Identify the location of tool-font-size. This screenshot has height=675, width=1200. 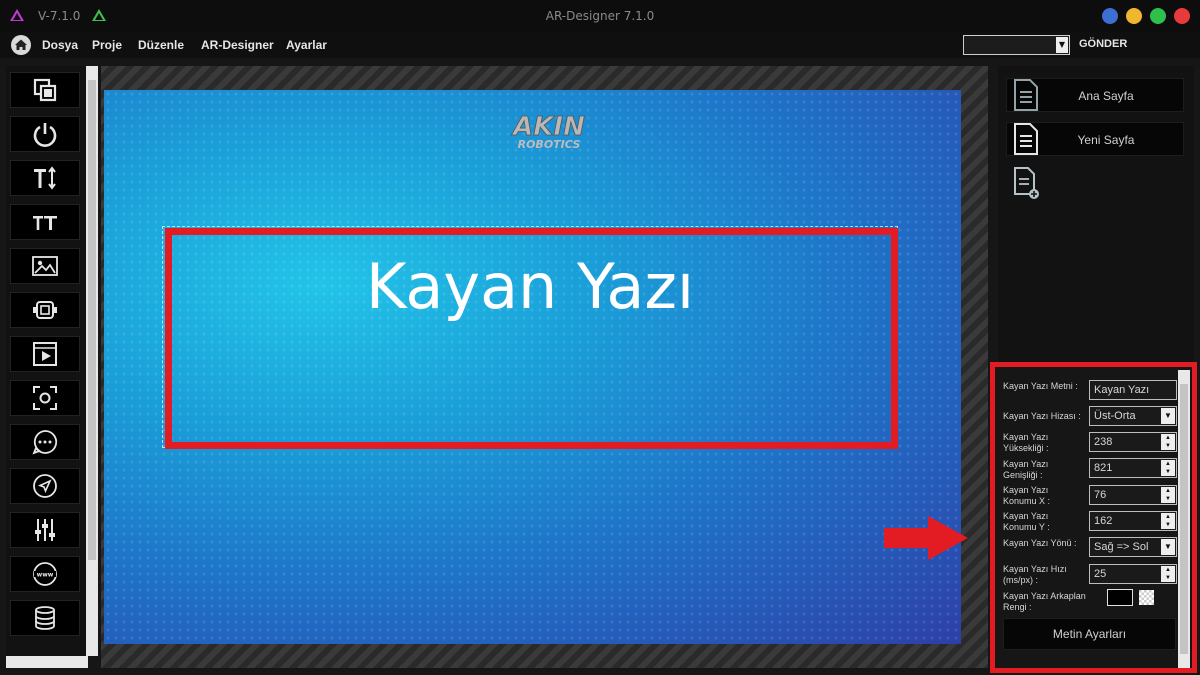
(45, 222).